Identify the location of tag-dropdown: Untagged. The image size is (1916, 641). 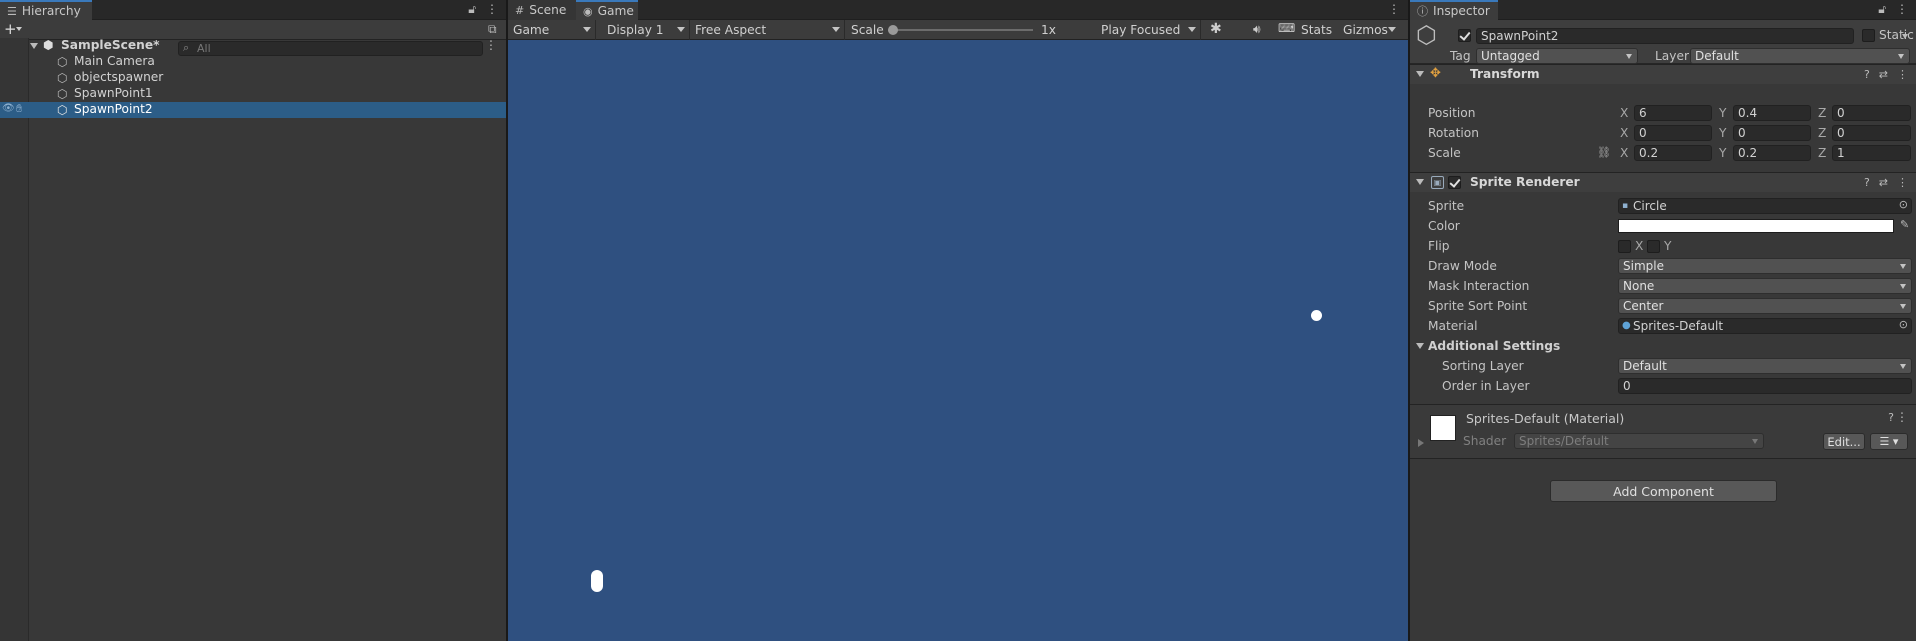
(1557, 56).